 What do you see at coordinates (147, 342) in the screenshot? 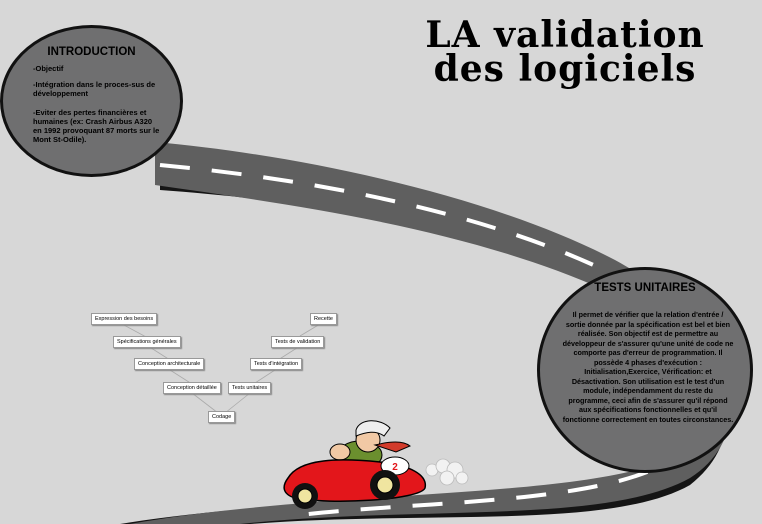
I see `v-model-step: Spécifications générales` at bounding box center [147, 342].